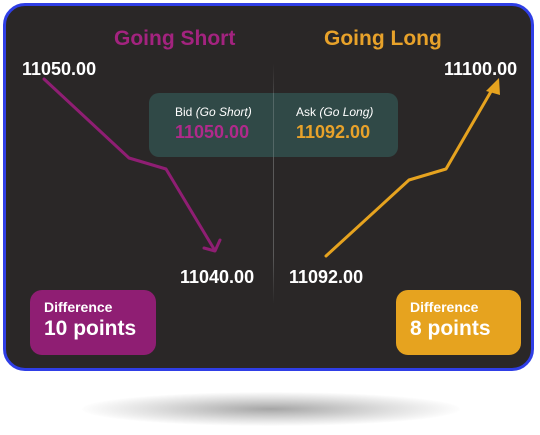  I want to click on long-difference-value: 8 points, so click(450, 328).